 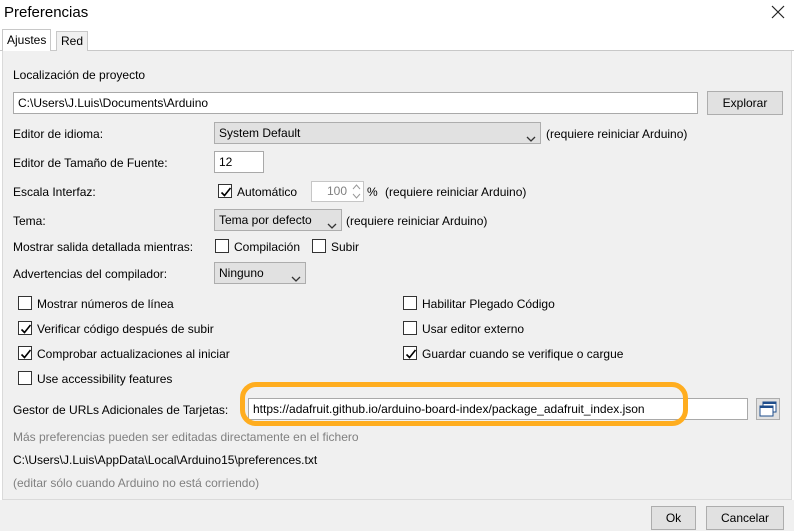 I want to click on theme-restart-note: (requiere reiniciar Arduino), so click(x=417, y=221).